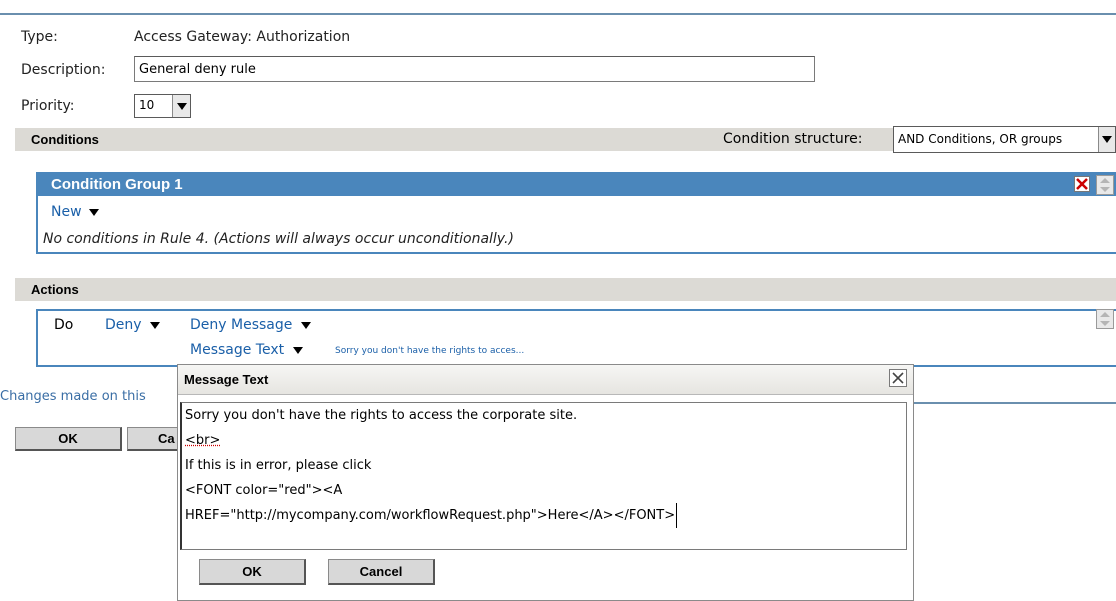  Describe the element at coordinates (63, 325) in the screenshot. I see `do-label: Do` at that location.